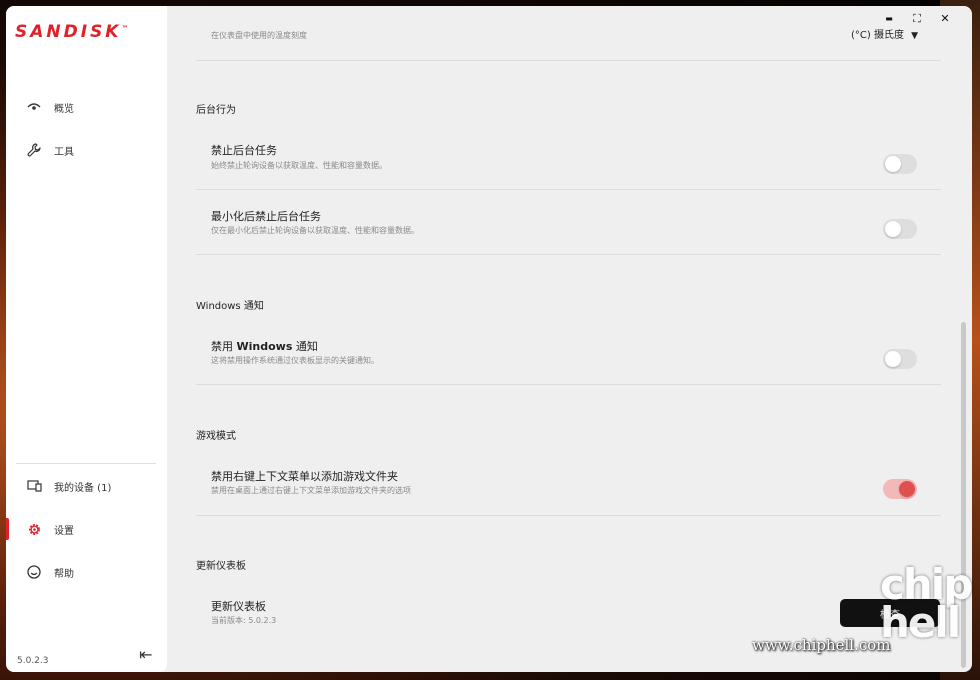 The height and width of the screenshot is (680, 980). What do you see at coordinates (299, 165) in the screenshot?
I see `disable-background-tasks-subtitle: 始终禁止轮询设备以获取温度、性能和容量数据。` at bounding box center [299, 165].